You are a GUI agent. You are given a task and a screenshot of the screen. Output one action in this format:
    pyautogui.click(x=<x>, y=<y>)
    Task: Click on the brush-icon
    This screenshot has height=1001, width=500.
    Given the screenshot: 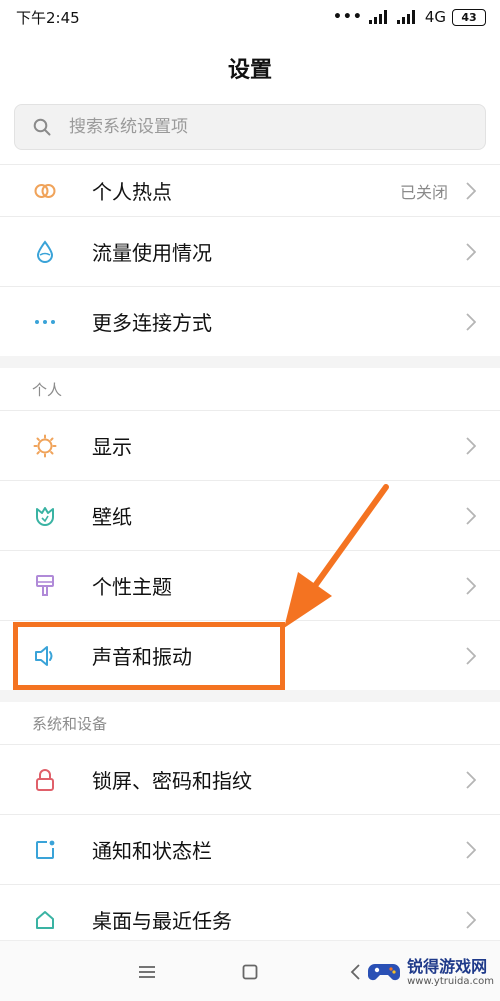 What is the action you would take?
    pyautogui.click(x=45, y=586)
    